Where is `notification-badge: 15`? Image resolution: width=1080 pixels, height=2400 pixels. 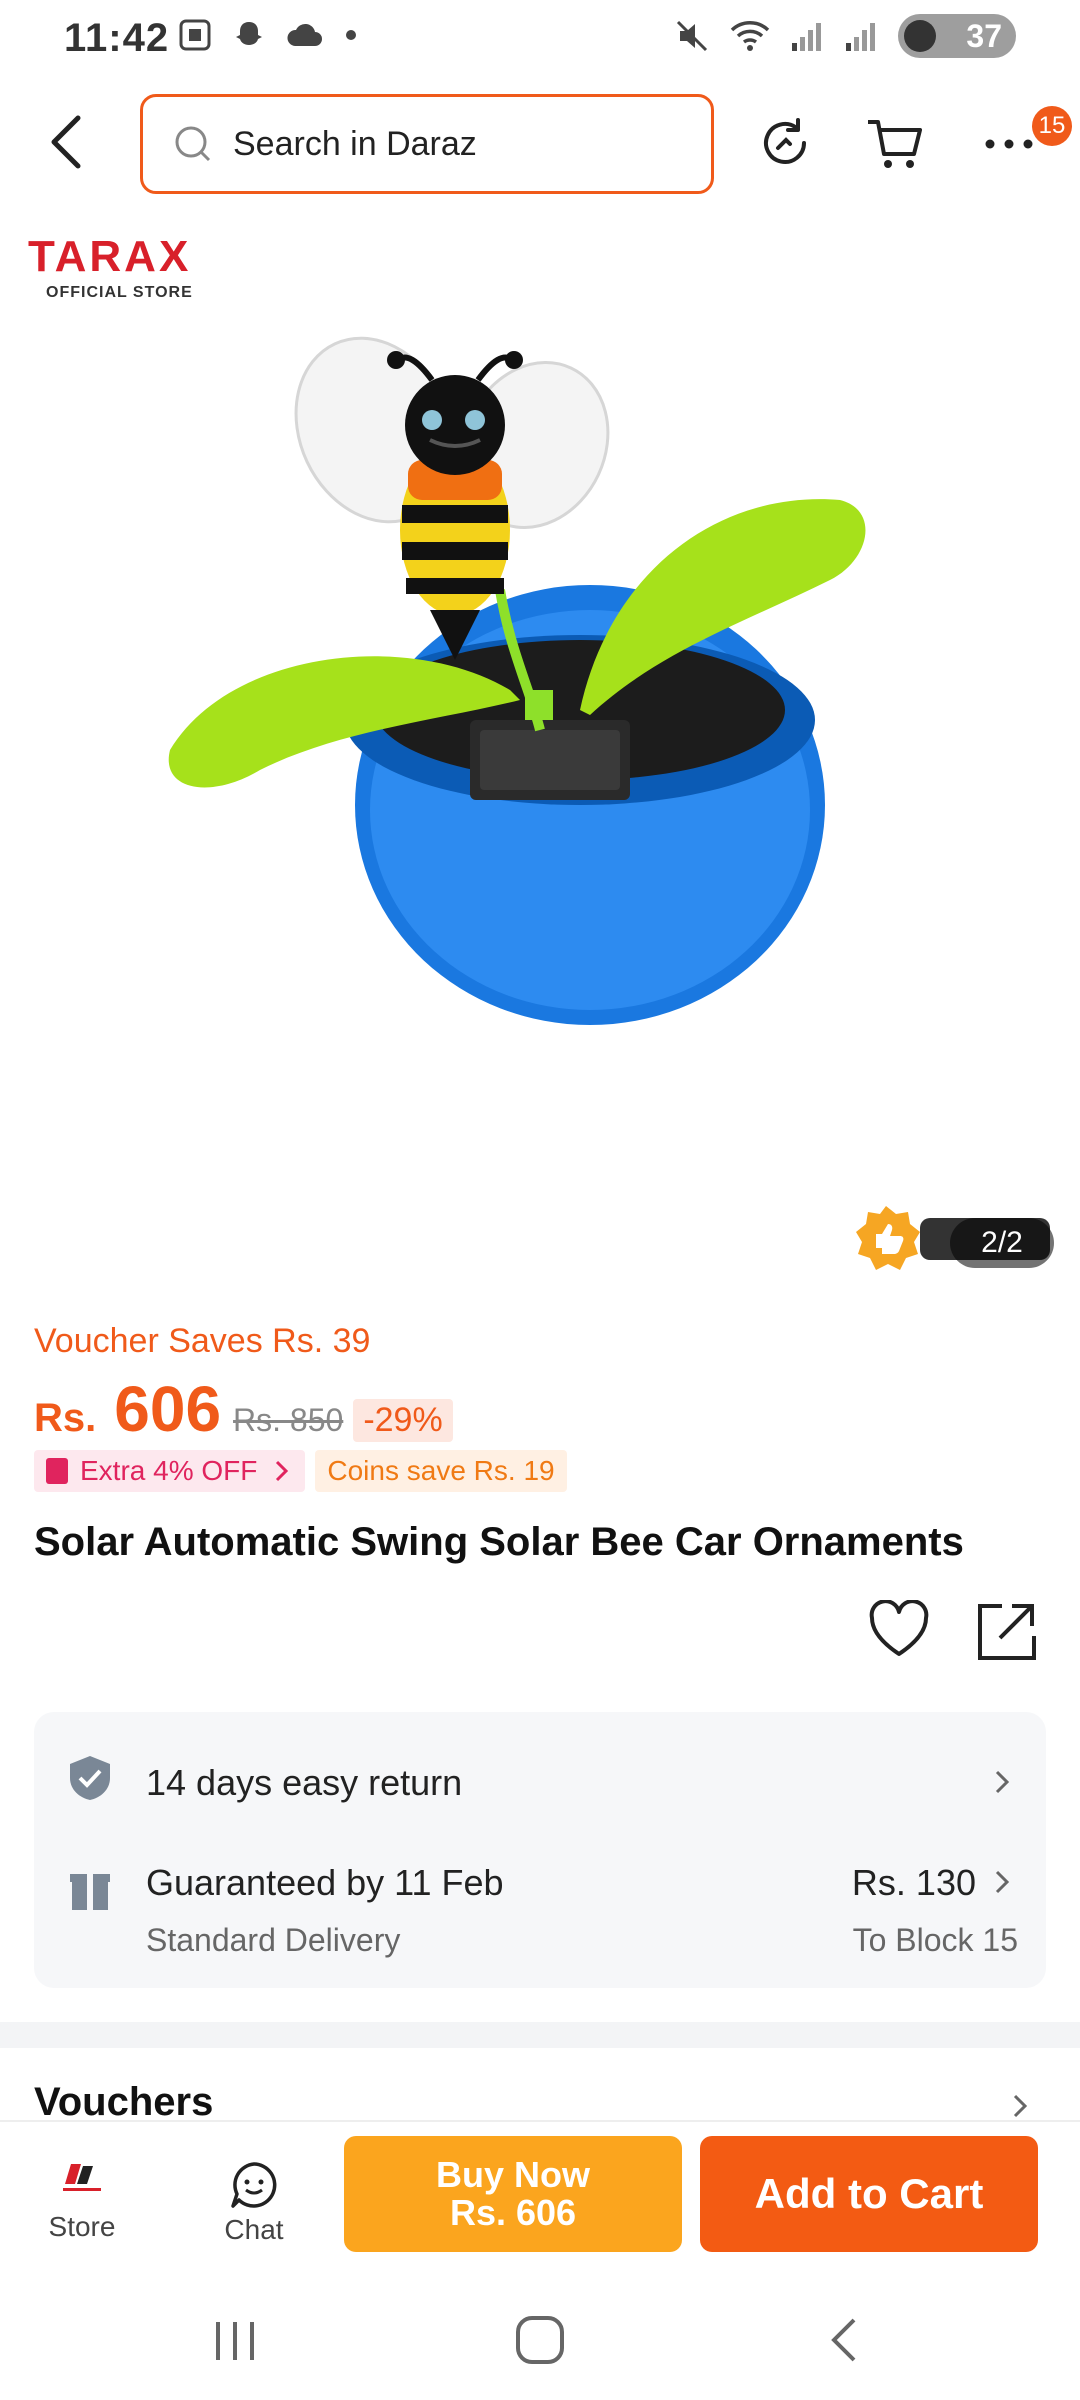
notification-badge: 15 is located at coordinates (1052, 126).